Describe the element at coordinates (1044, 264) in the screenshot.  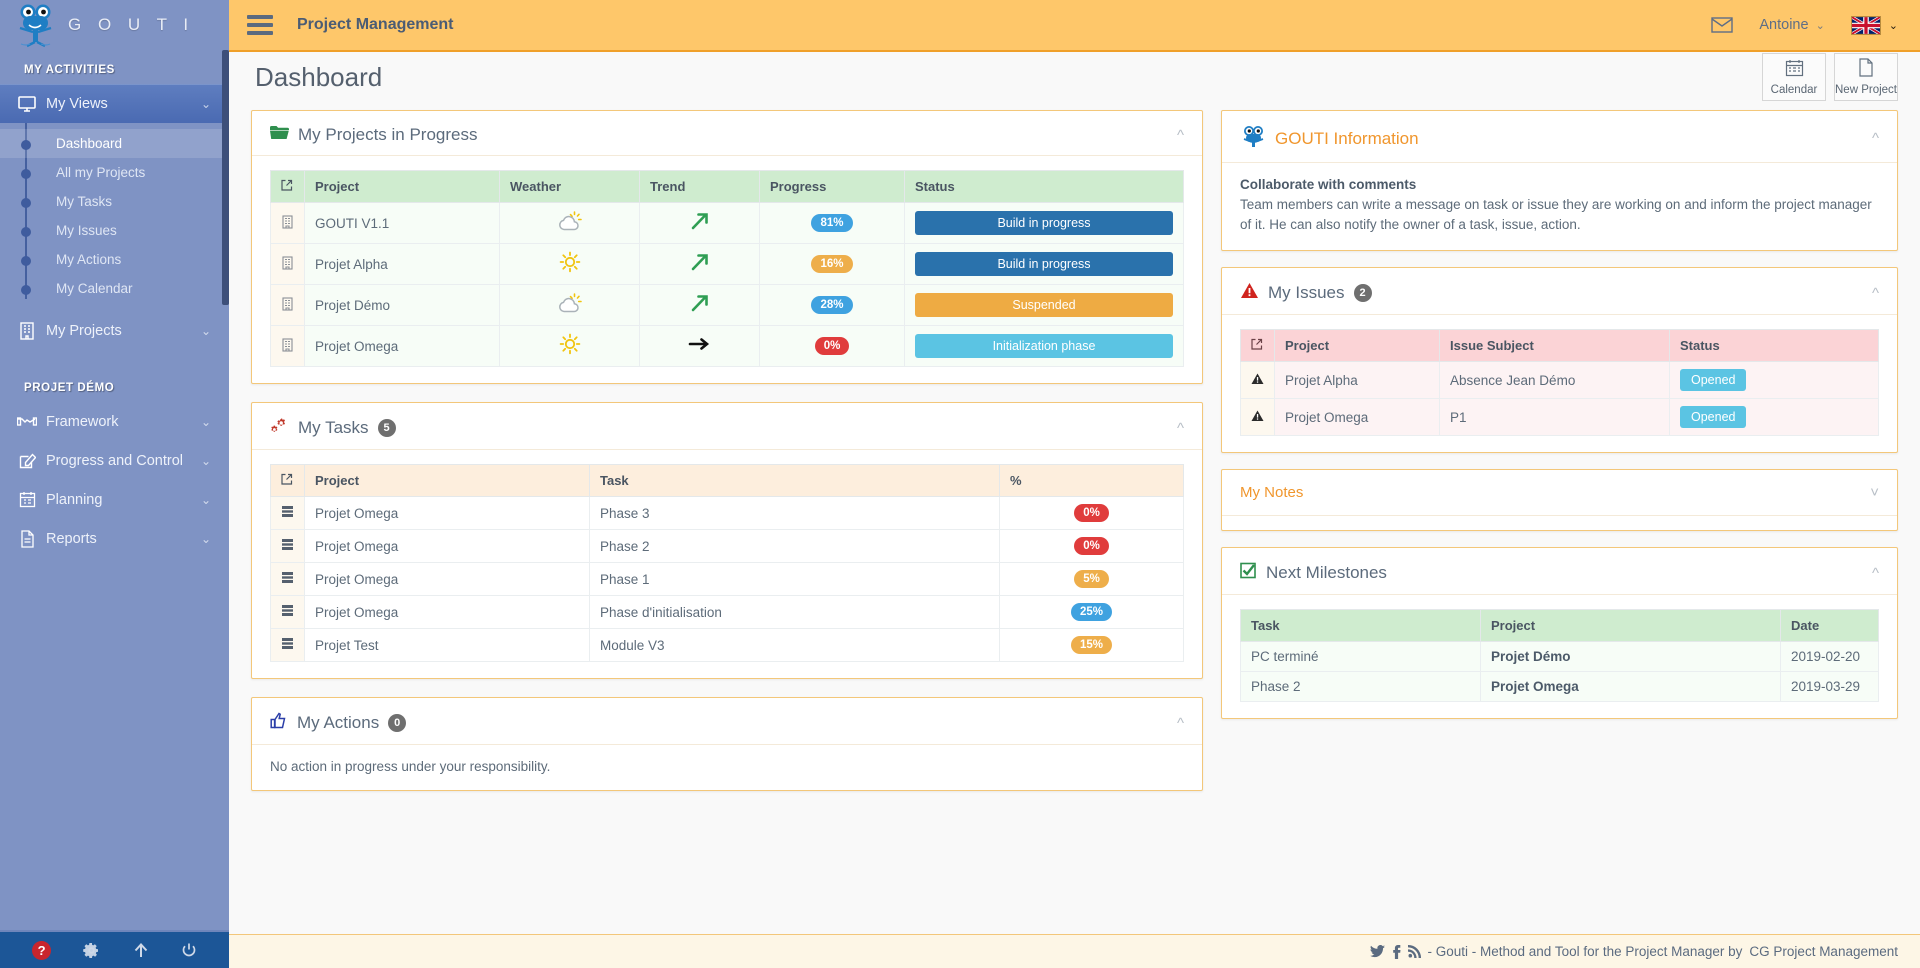
I see `status-bar: Build in progress` at that location.